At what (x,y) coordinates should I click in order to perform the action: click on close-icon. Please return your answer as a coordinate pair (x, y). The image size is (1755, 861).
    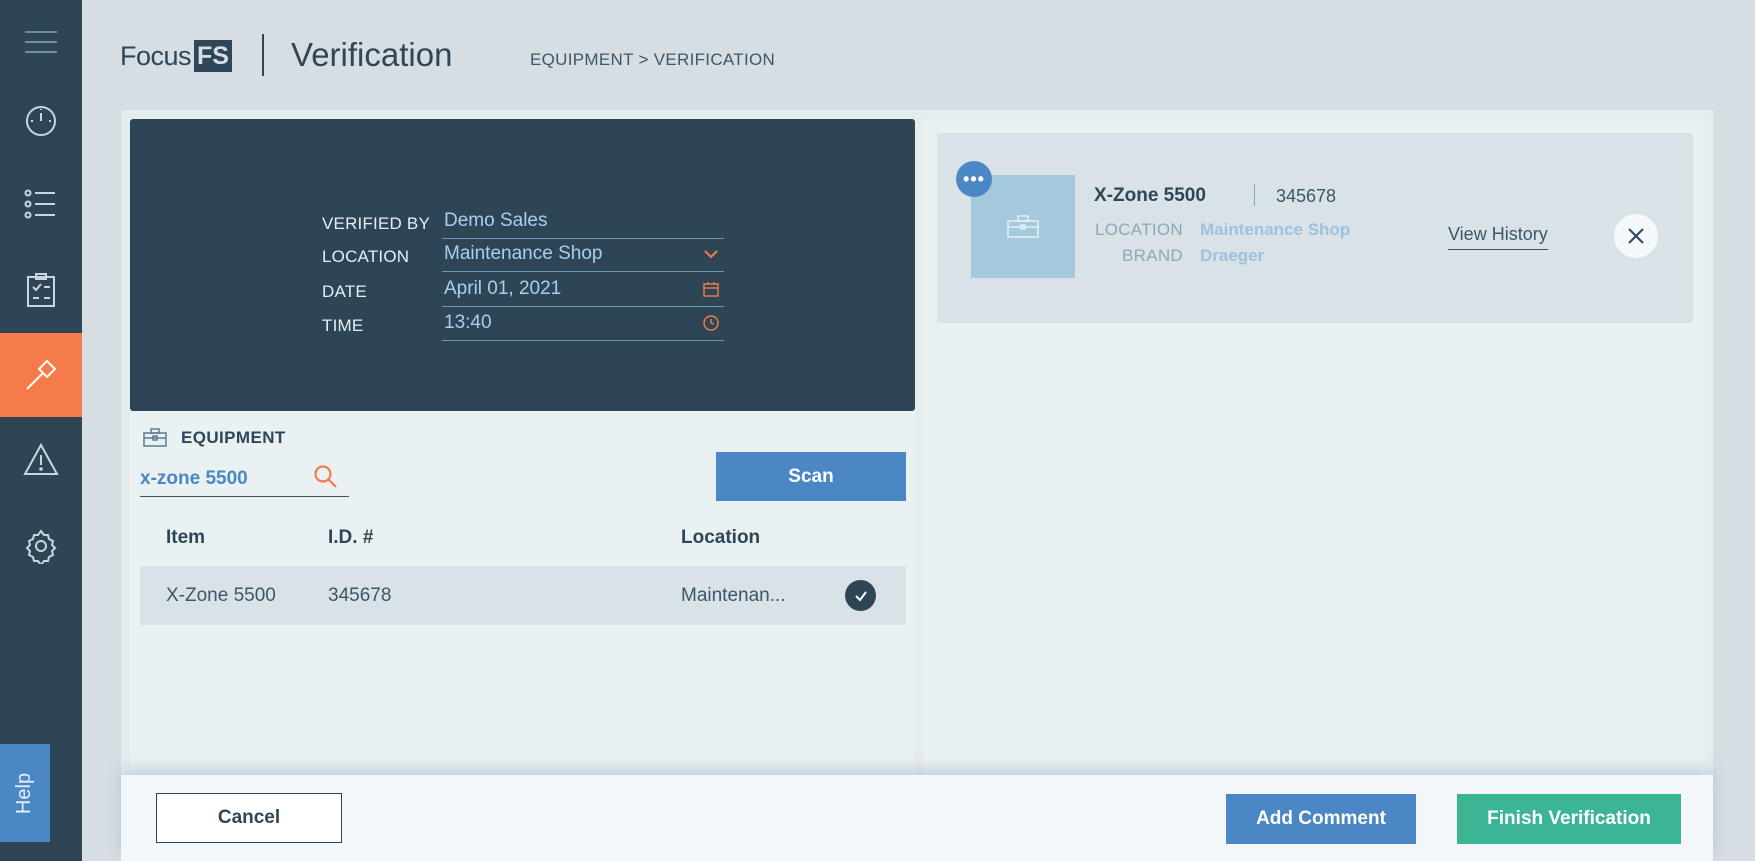
    Looking at the image, I should click on (1636, 236).